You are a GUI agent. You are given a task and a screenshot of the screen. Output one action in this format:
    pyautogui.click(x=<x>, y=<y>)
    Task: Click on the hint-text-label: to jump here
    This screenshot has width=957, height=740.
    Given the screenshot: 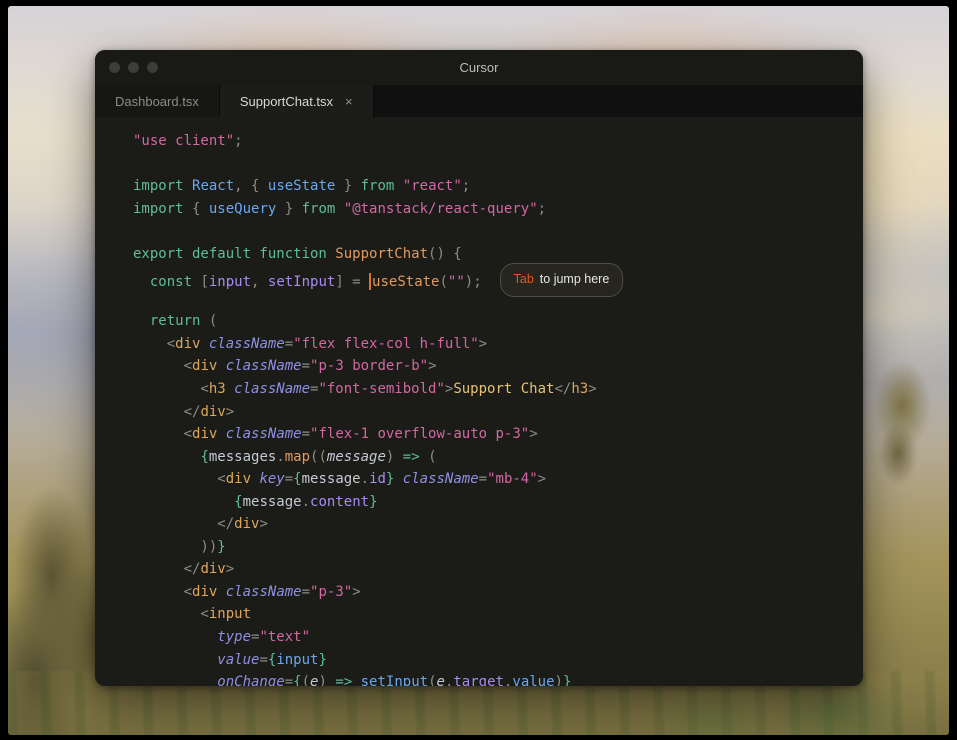 What is the action you would take?
    pyautogui.click(x=574, y=279)
    